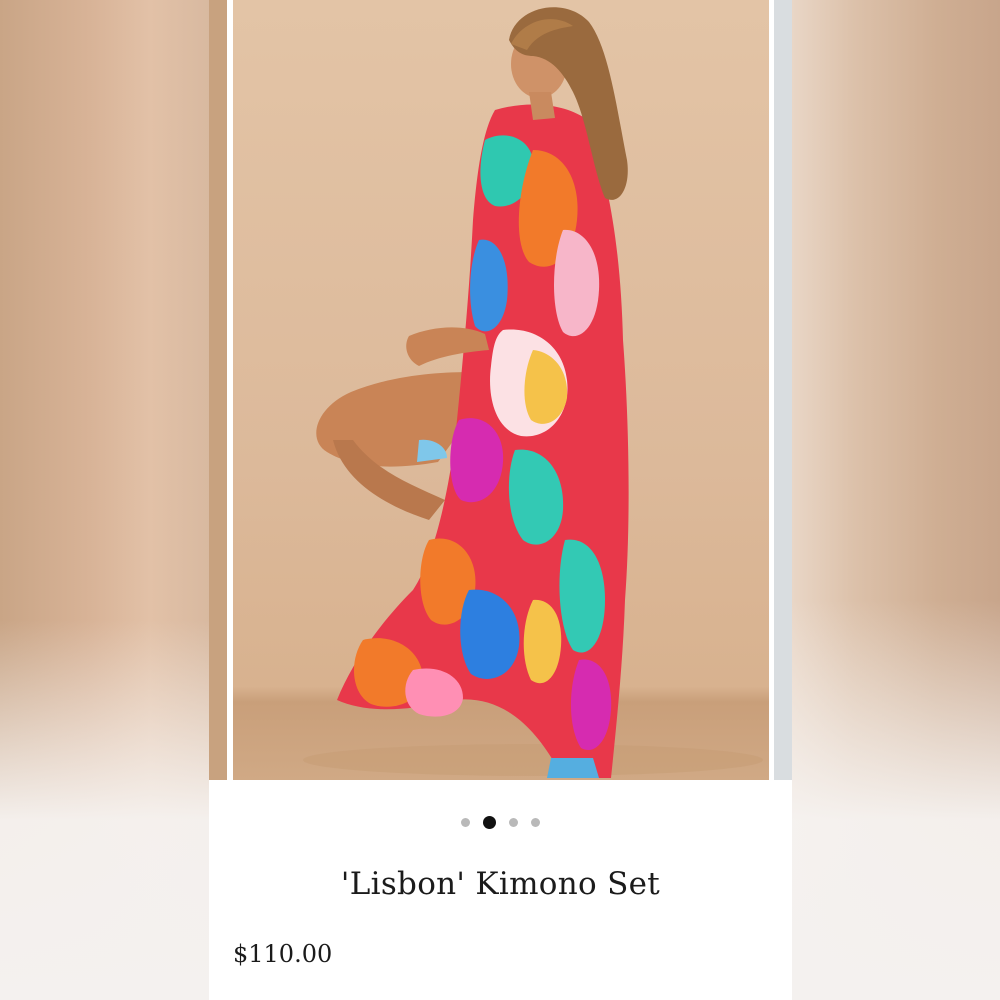  I want to click on next-image-peek, so click(783, 390).